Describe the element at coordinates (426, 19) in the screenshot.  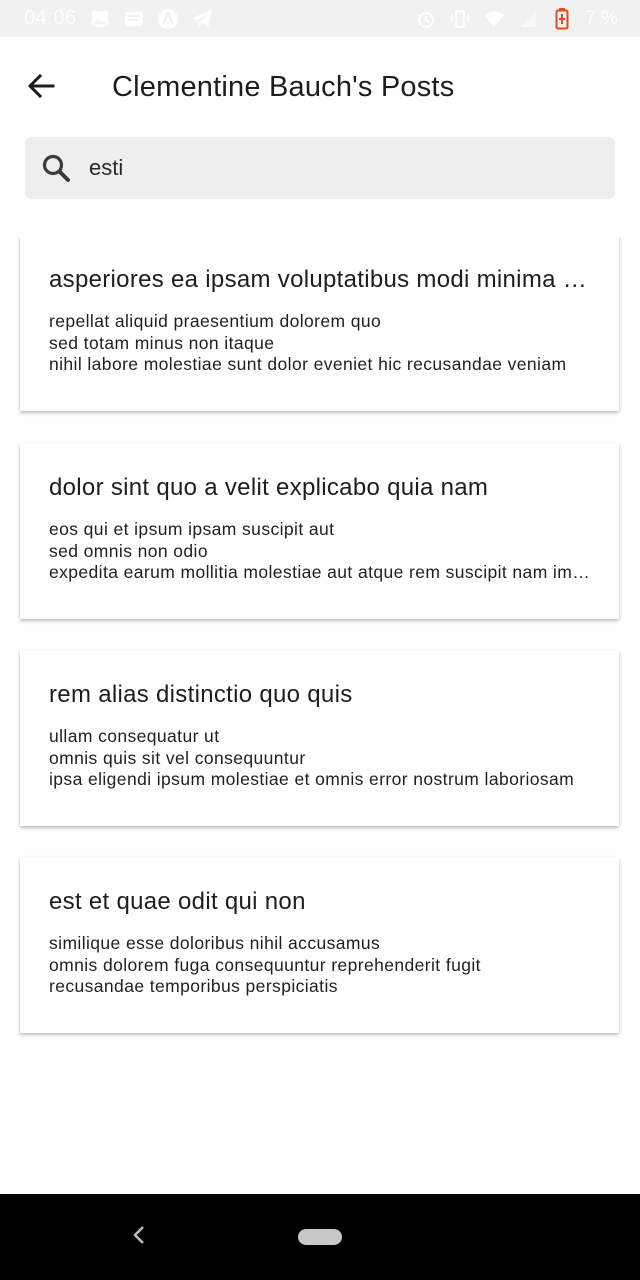
I see `alarm-icon` at that location.